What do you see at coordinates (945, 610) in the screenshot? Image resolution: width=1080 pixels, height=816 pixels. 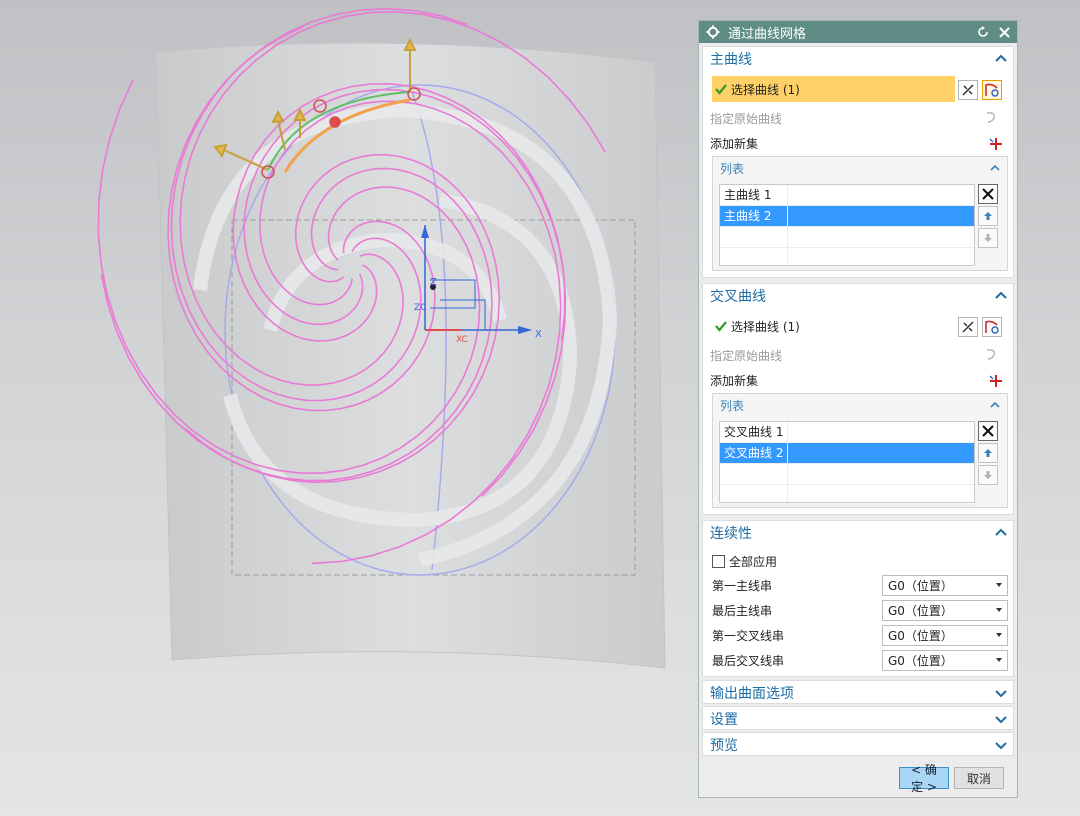 I see `last-primary-dropdown: G0（位置）` at bounding box center [945, 610].